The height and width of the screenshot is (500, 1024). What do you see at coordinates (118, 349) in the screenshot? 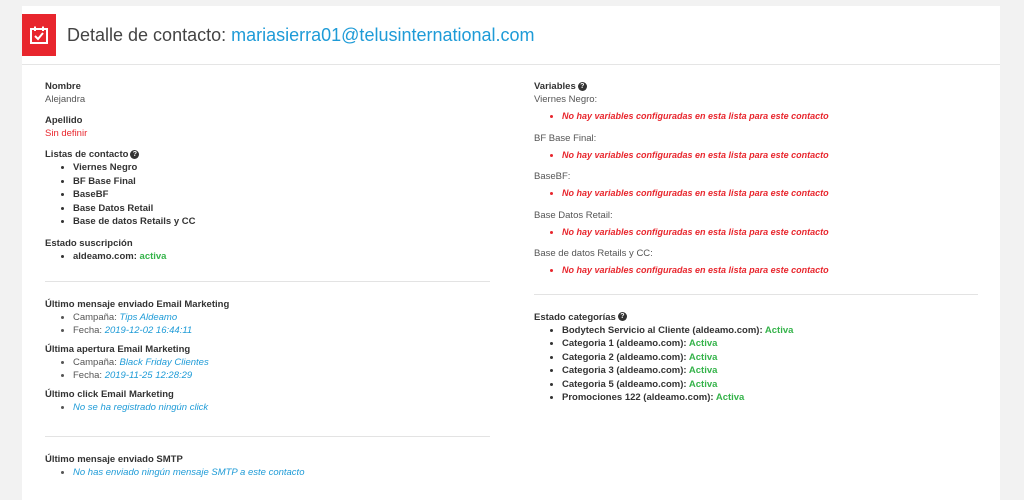
I see `ultima-apertura-label: Última apertura Email Marketing` at bounding box center [118, 349].